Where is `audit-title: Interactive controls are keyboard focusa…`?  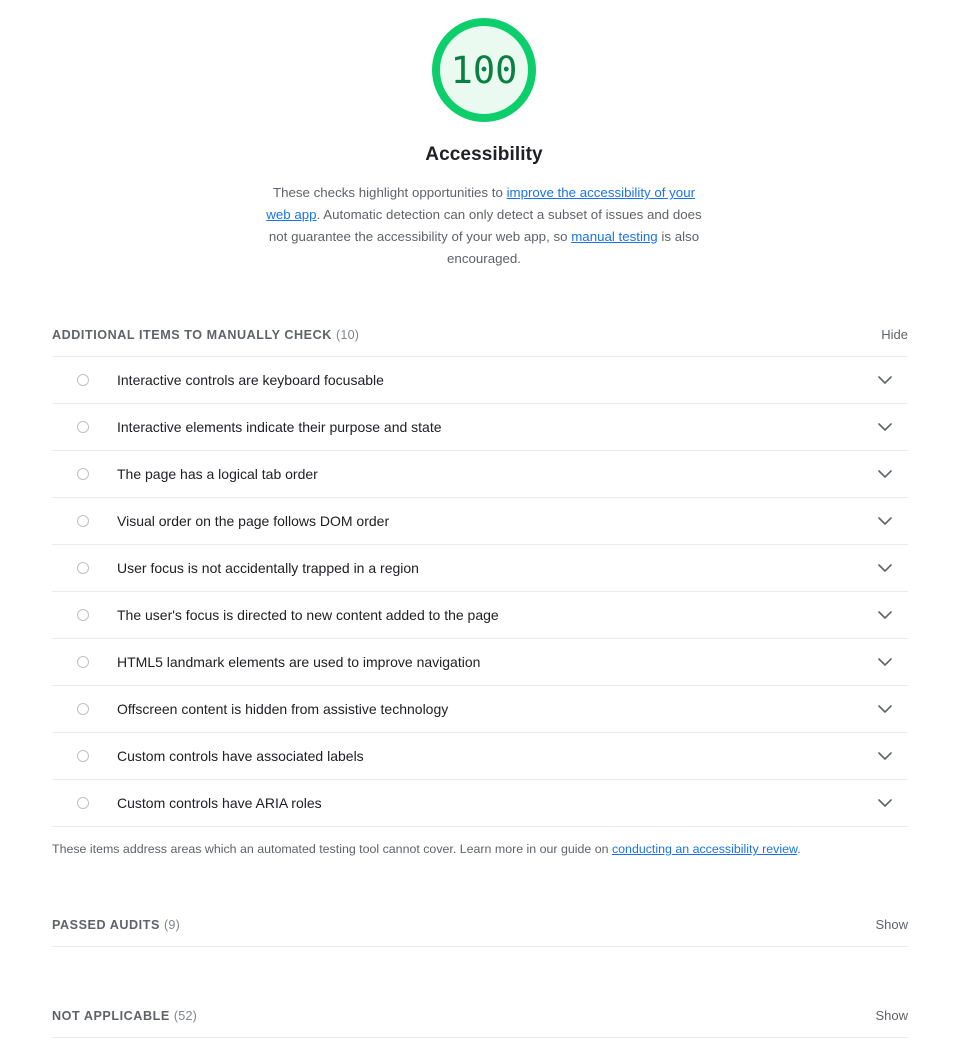
audit-title: Interactive controls are keyboard focusa… is located at coordinates (250, 380).